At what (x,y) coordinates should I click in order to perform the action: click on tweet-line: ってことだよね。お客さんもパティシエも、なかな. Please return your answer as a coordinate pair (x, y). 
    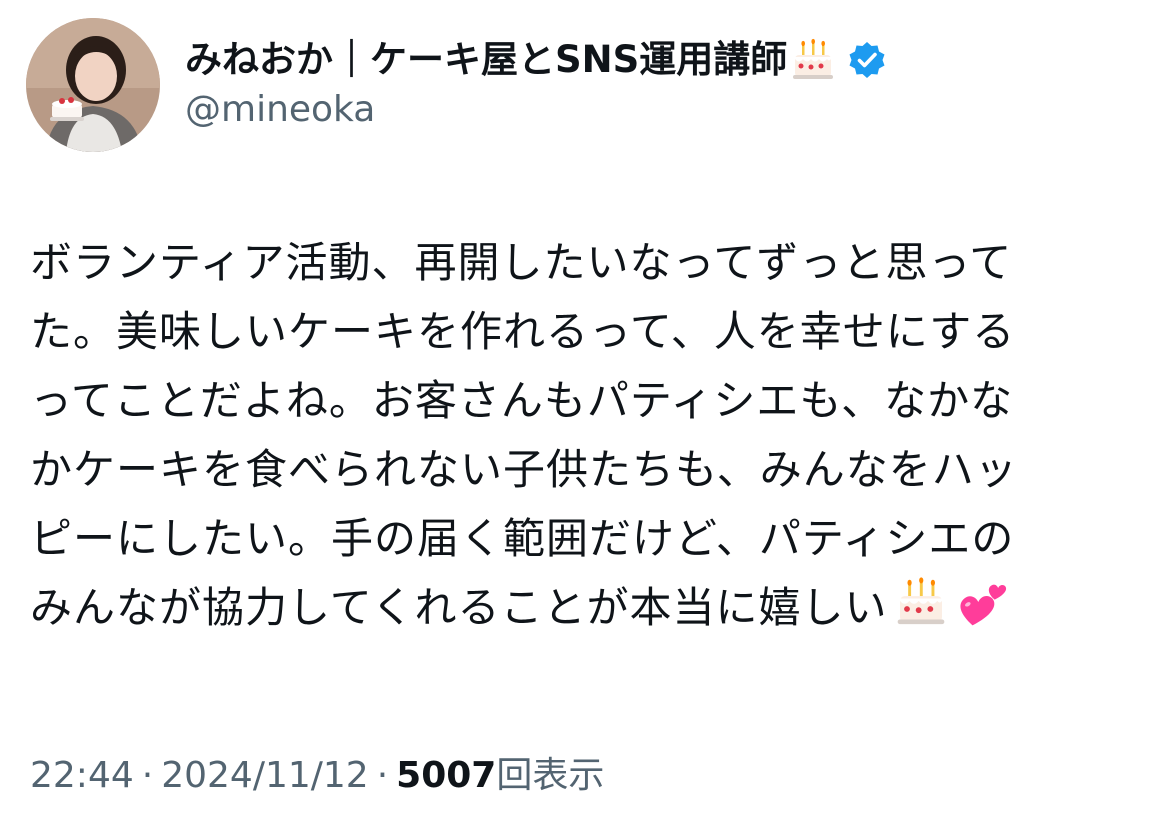
    Looking at the image, I should click on (522, 400).